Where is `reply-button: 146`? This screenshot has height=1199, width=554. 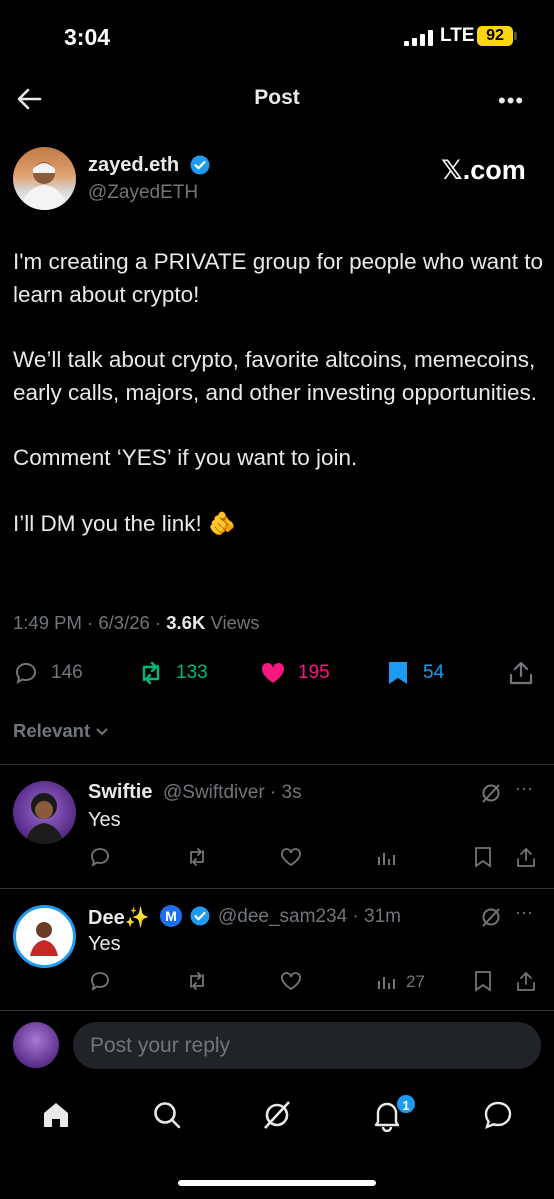 reply-button: 146 is located at coordinates (48, 673).